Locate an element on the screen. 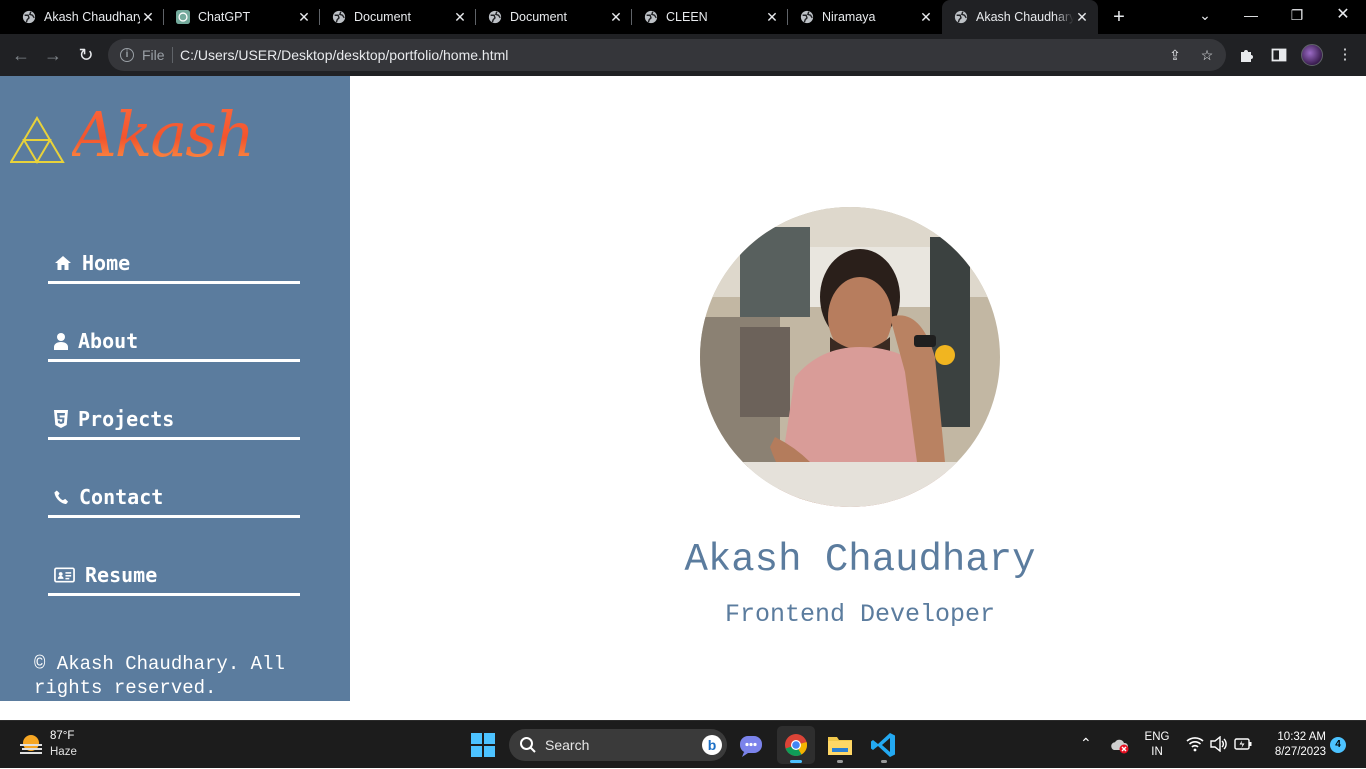 The height and width of the screenshot is (769, 1366). minimize-button: — is located at coordinates (1251, 17).